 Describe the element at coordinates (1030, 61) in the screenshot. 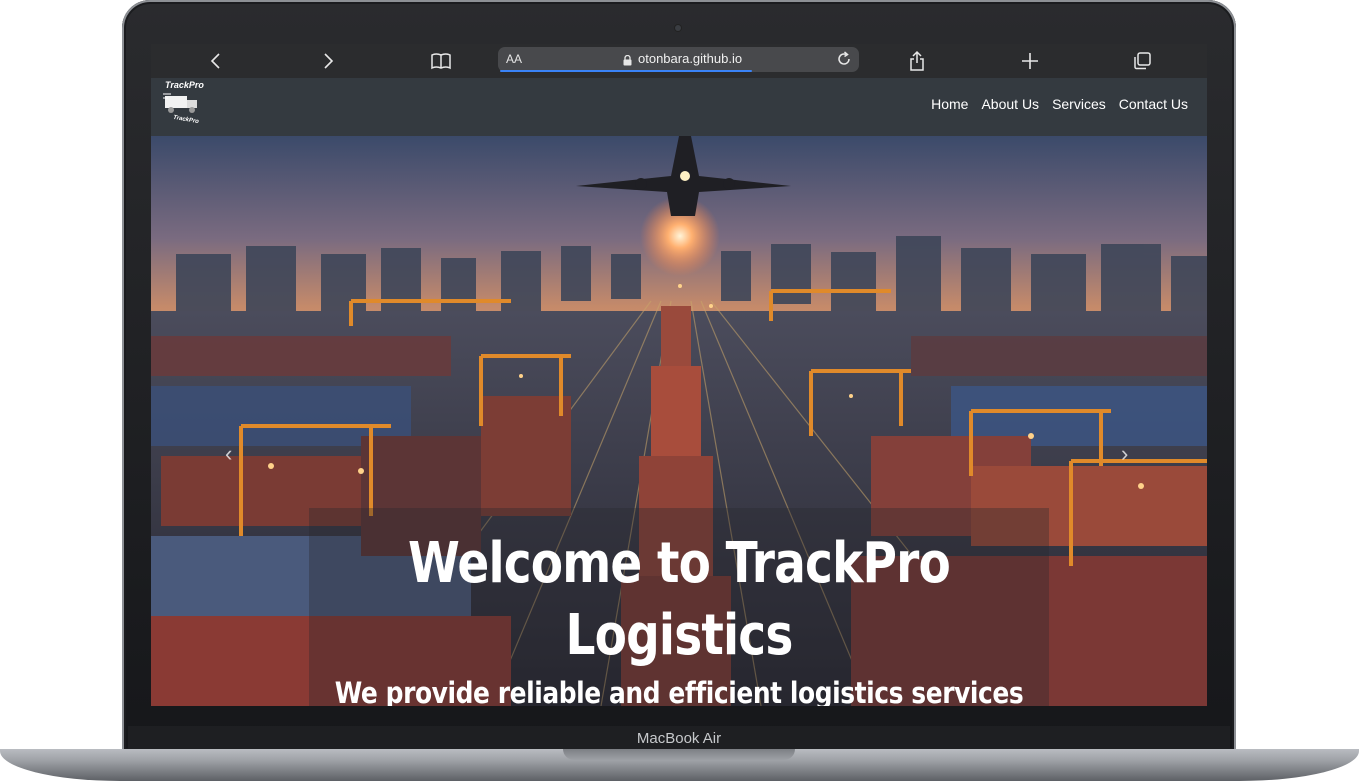

I see `new-tab-icon` at that location.